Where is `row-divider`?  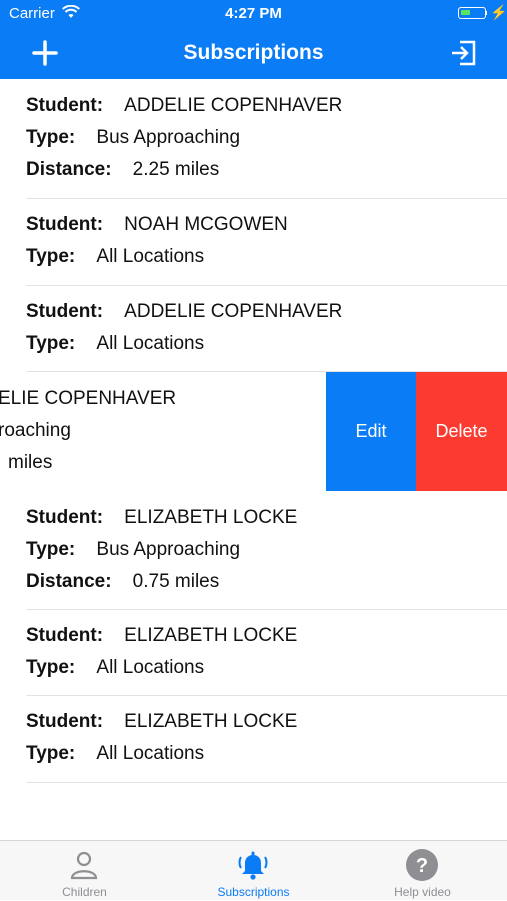
row-divider is located at coordinates (266, 782).